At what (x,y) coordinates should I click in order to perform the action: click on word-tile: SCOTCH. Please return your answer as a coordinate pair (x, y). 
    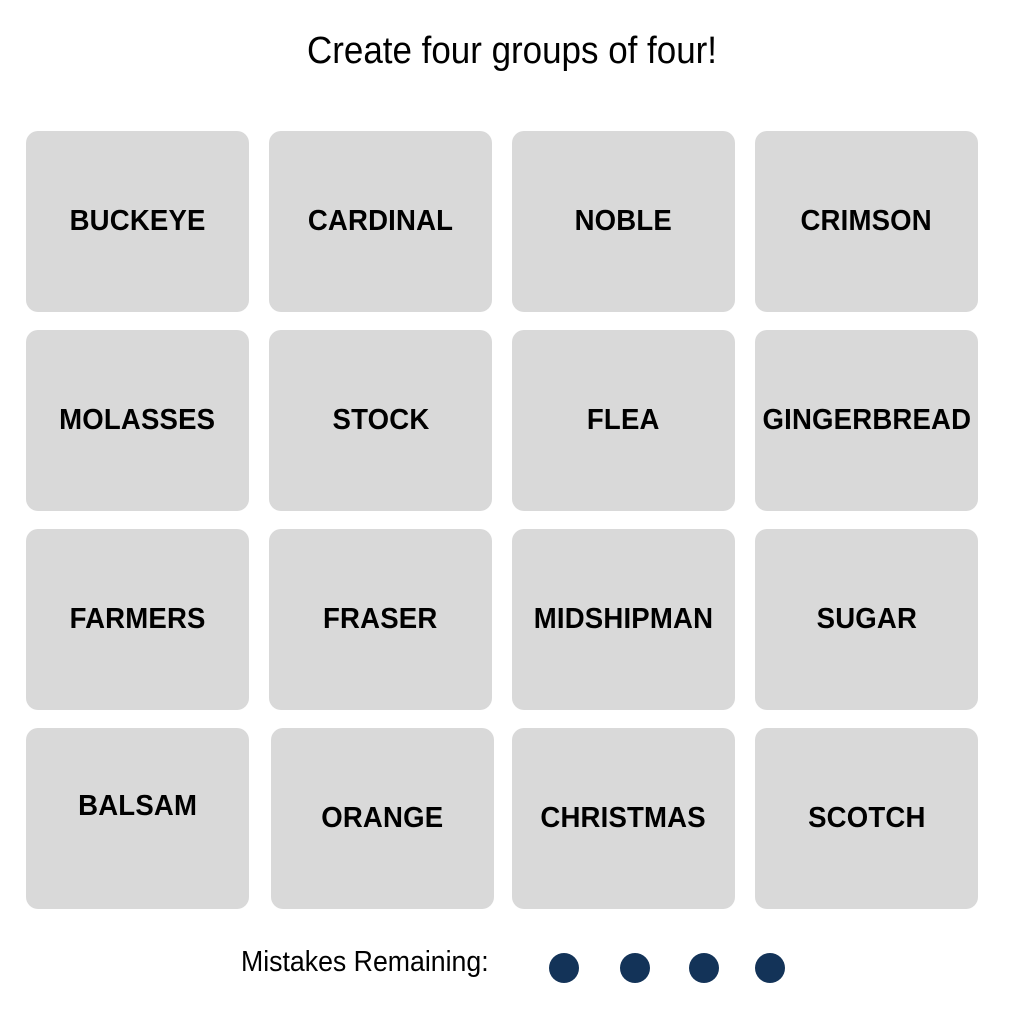
    Looking at the image, I should click on (866, 818).